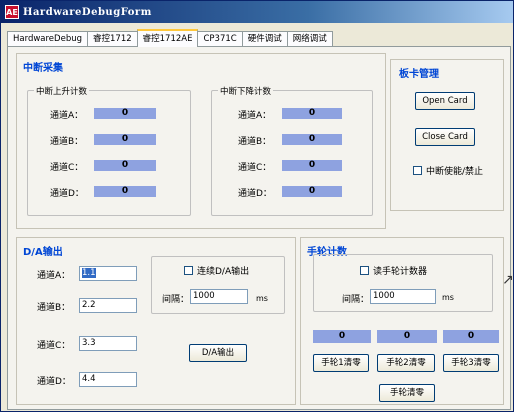  Describe the element at coordinates (407, 393) in the screenshot. I see `handwheel-clear-all-button: 手轮清零` at that location.